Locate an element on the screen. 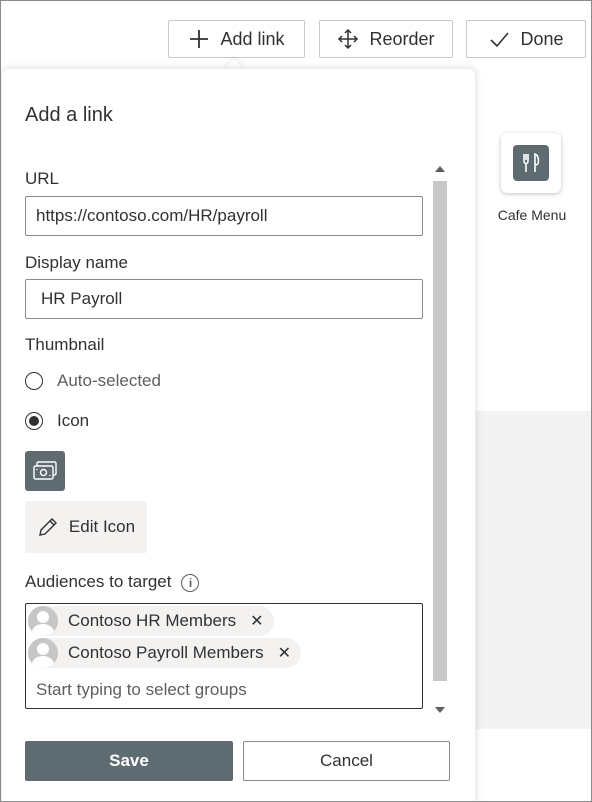  cancel-button: Cancel is located at coordinates (346, 761).